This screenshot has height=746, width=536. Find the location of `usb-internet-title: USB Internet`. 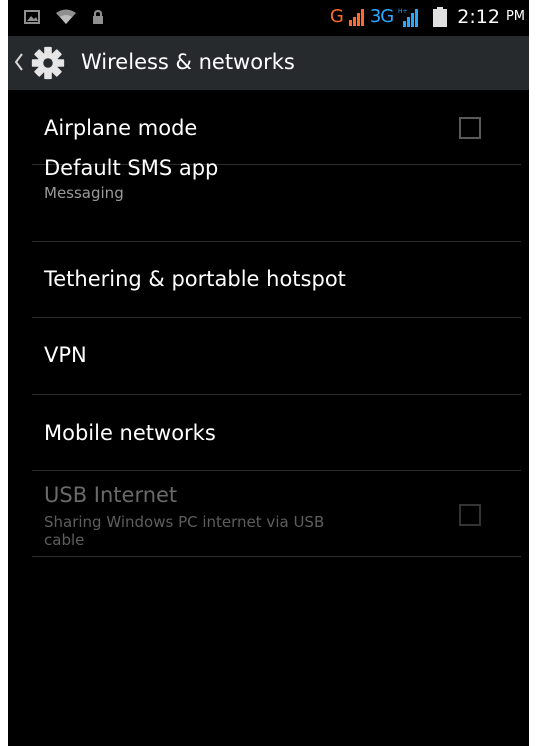

usb-internet-title: USB Internet is located at coordinates (111, 495).